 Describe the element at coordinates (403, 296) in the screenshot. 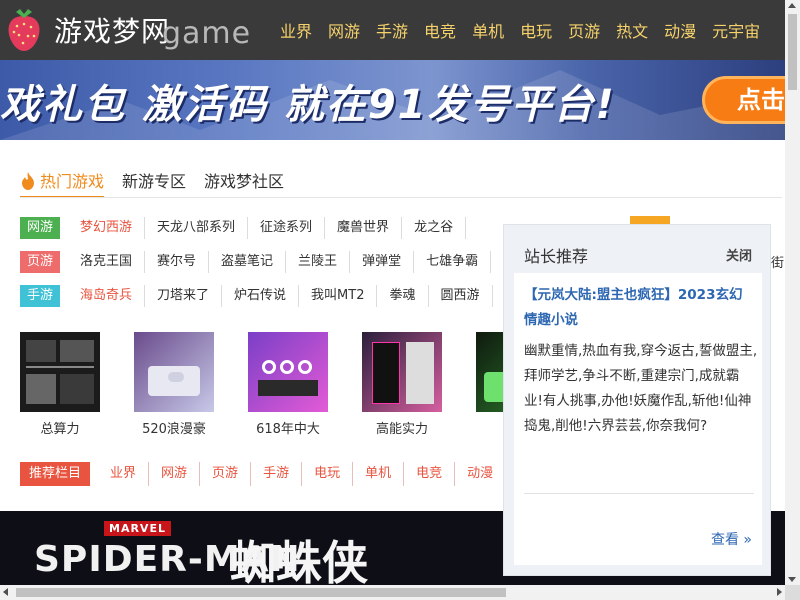

I see `category-link: 拳魂` at that location.